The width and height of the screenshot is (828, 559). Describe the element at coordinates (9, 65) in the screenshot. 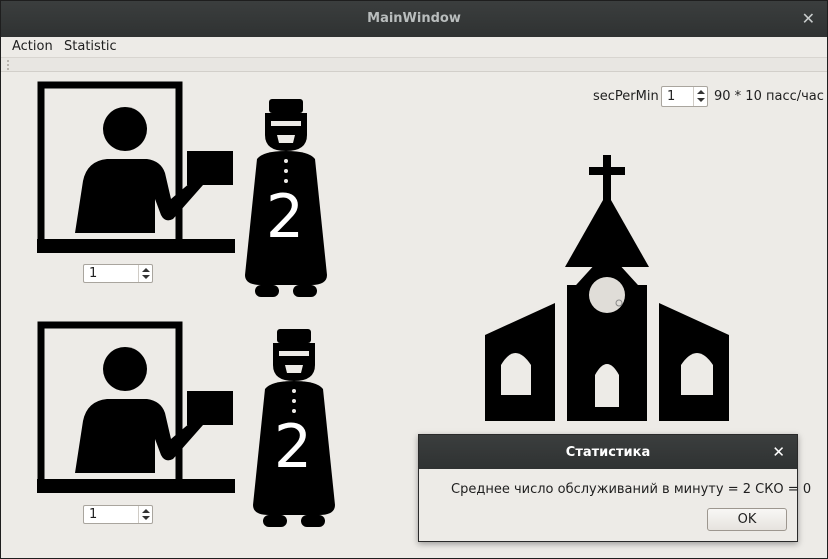

I see `toolbar-grip-icon` at that location.